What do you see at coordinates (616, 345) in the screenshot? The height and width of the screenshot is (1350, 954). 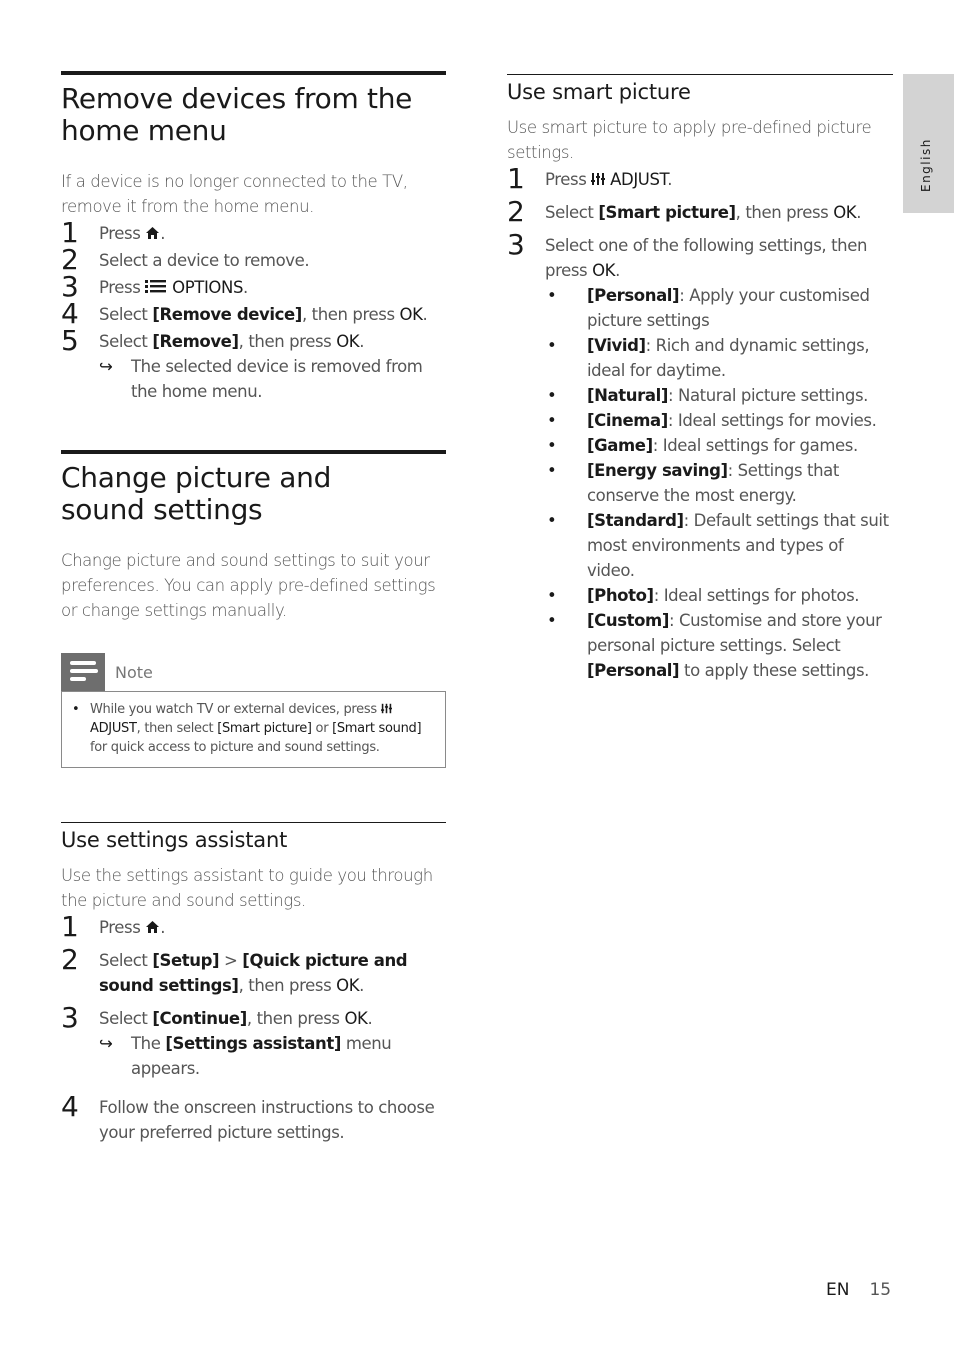 I see `option-name: [Vivid]` at bounding box center [616, 345].